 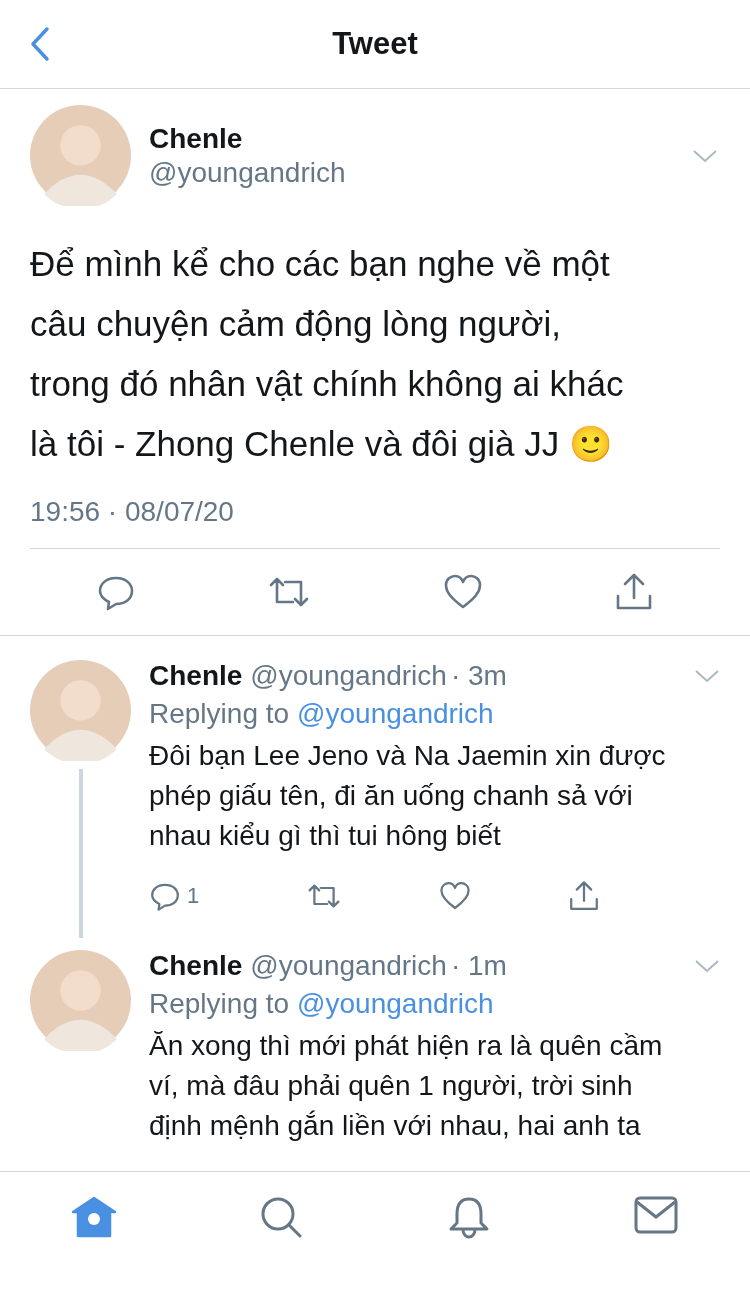 I want to click on bell-icon, so click(x=468, y=1218).